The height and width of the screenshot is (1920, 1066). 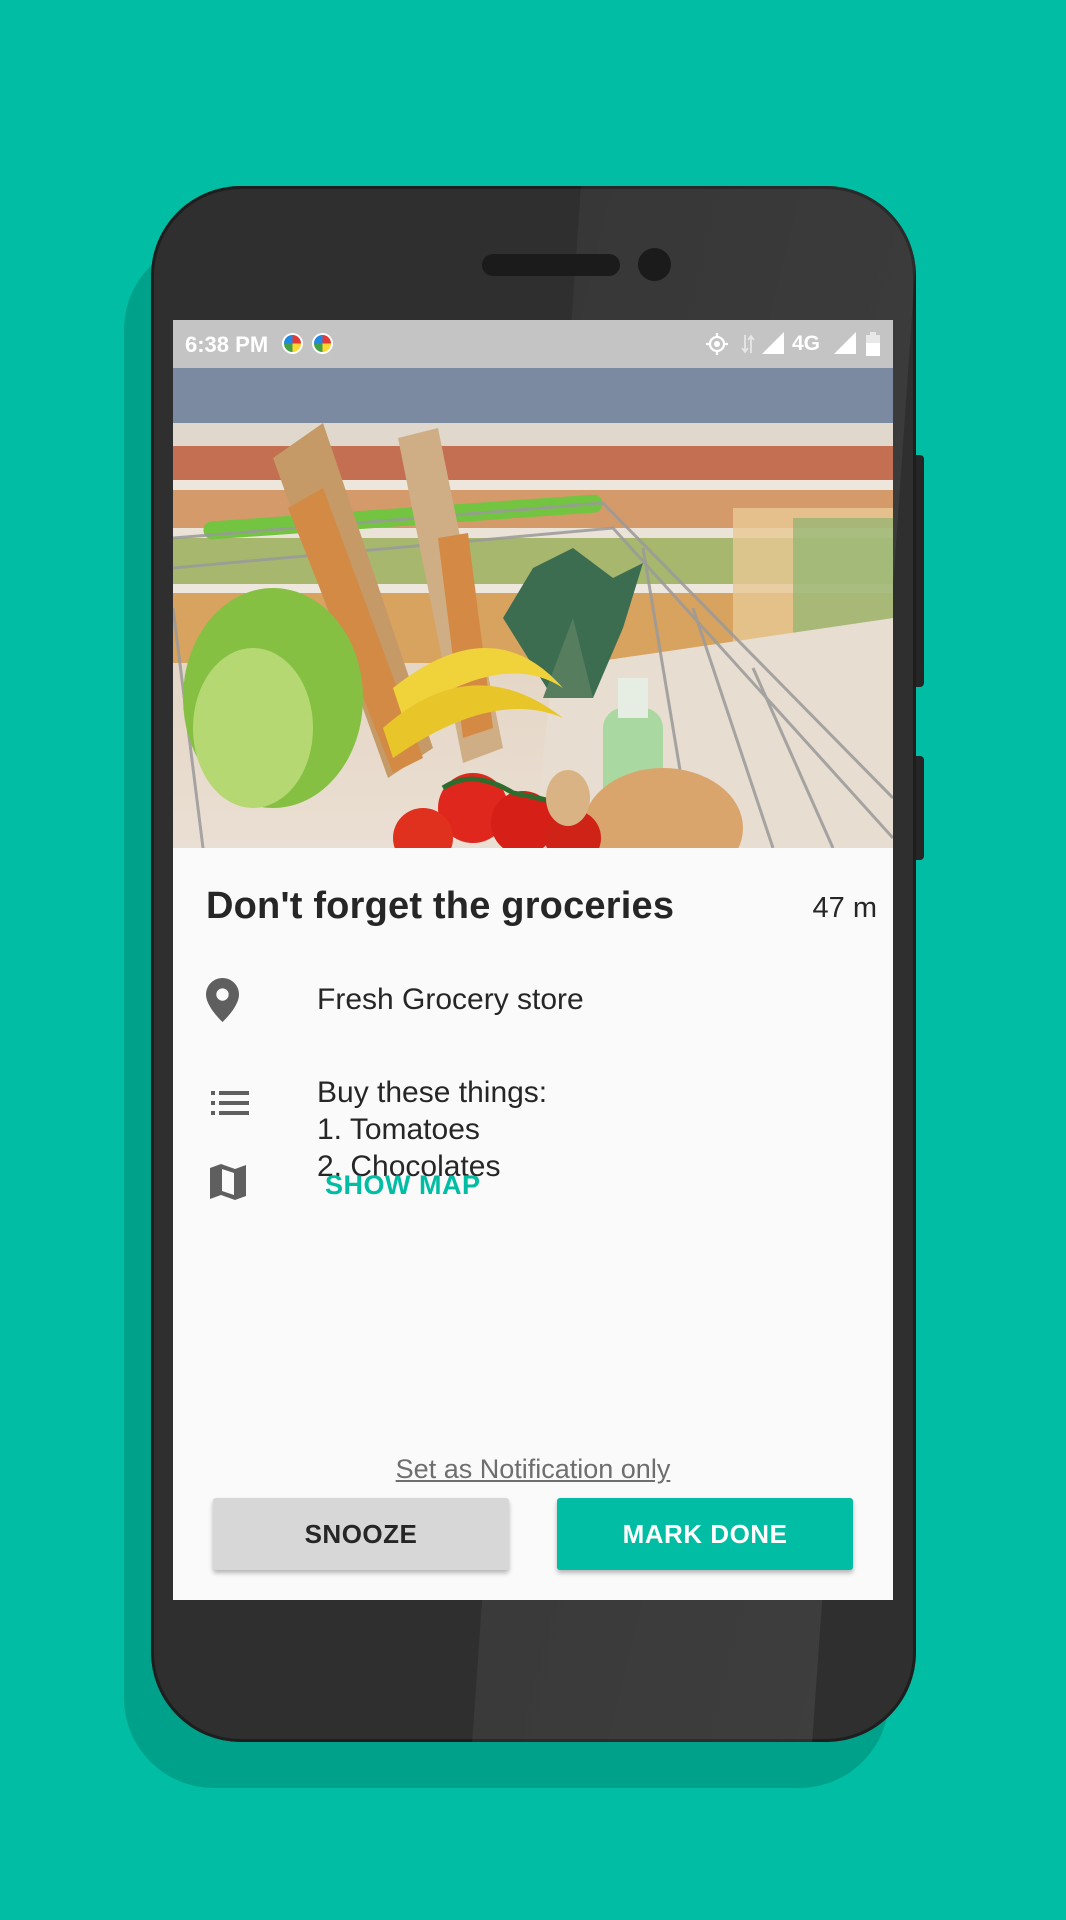 What do you see at coordinates (873, 344) in the screenshot?
I see `battery-icon` at bounding box center [873, 344].